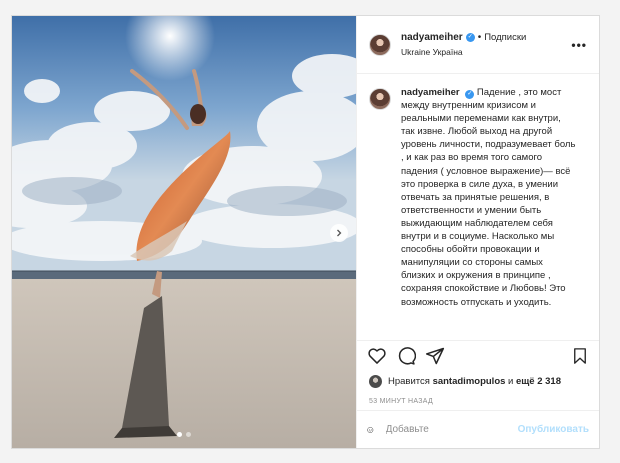  I want to click on liker-avatar, so click(375, 381).